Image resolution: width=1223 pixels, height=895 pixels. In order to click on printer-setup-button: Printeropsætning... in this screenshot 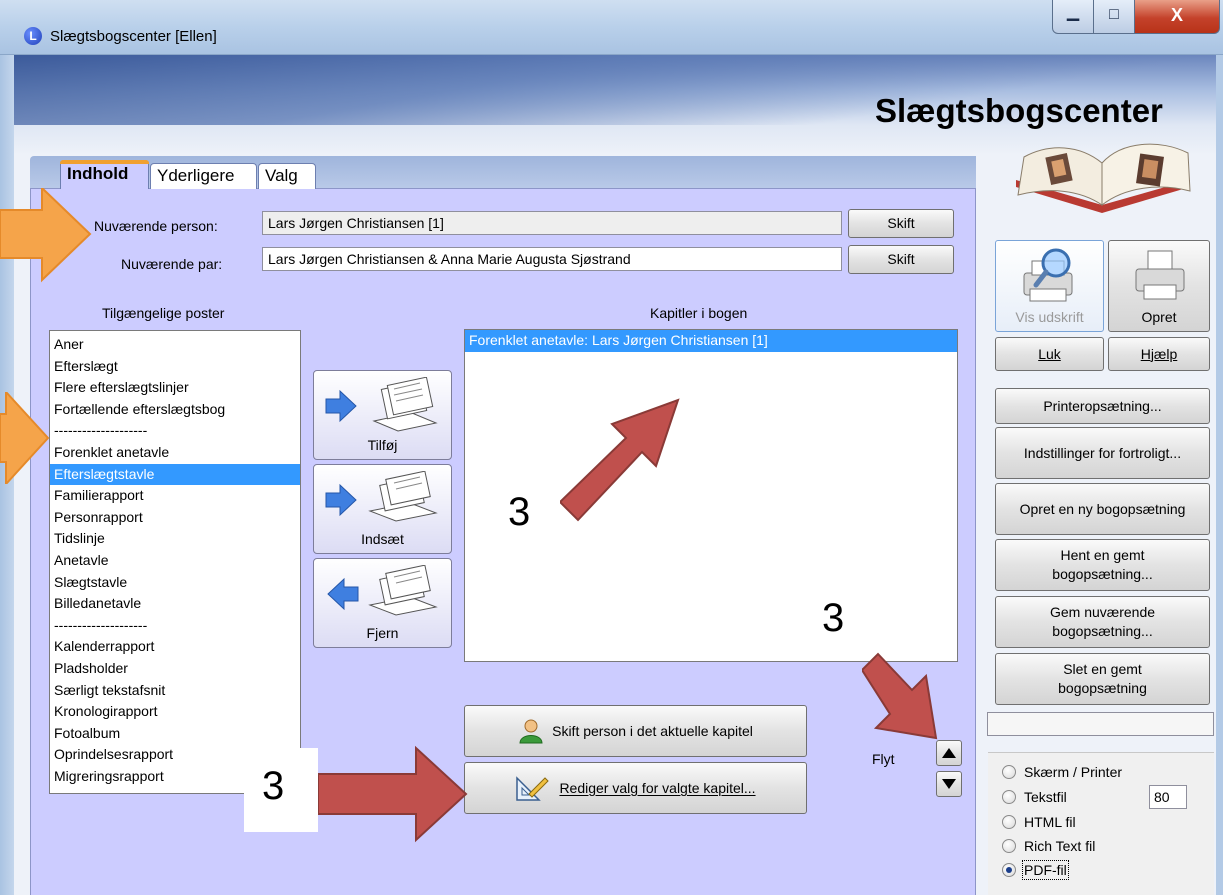, I will do `click(1102, 406)`.